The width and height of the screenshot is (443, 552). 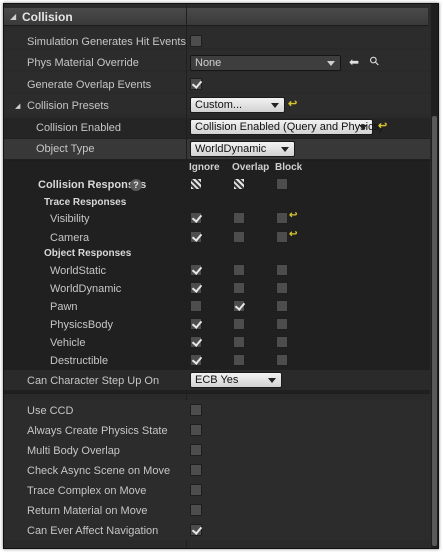 I want to click on phys-material-label: Phys Material Override, so click(x=83, y=63).